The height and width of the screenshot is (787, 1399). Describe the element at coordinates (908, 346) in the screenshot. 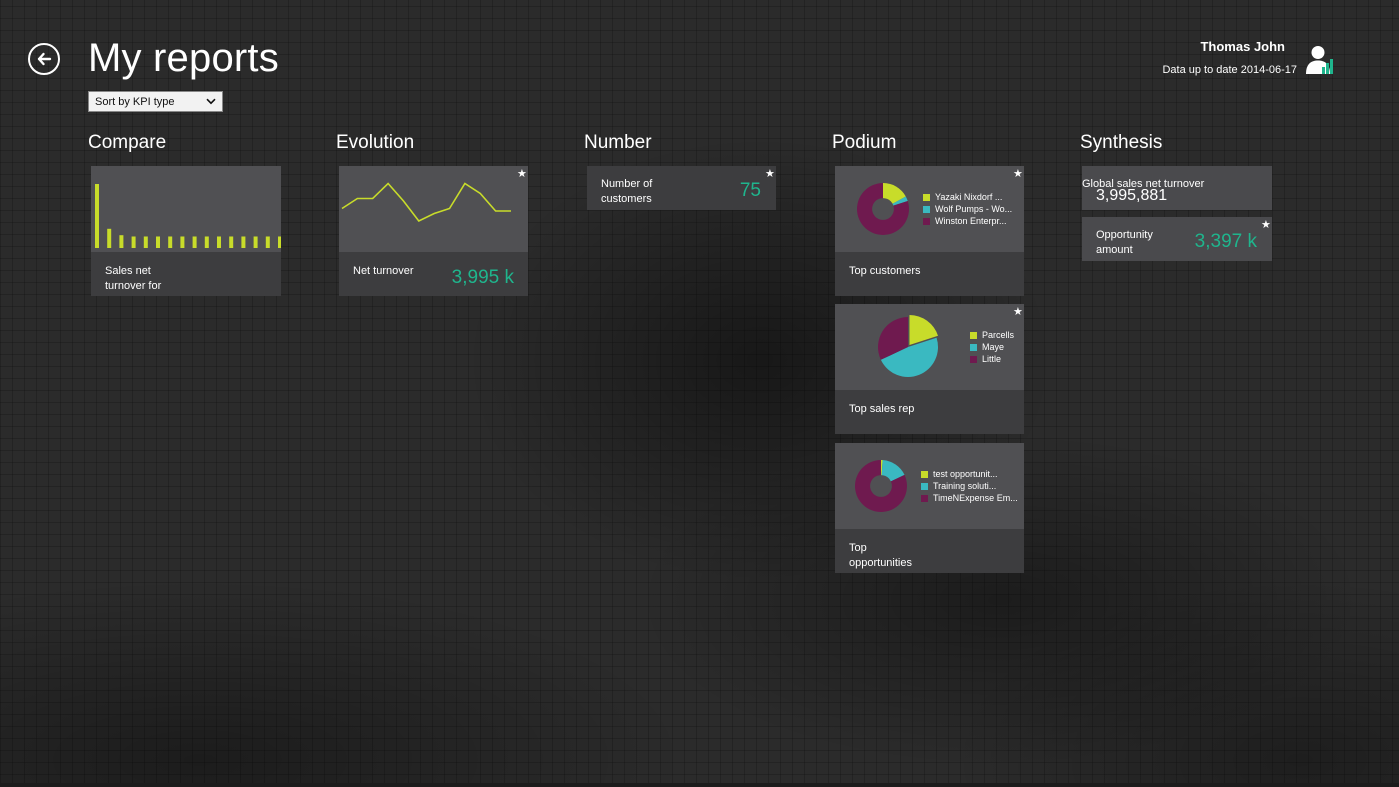

I see `pie-chart` at that location.